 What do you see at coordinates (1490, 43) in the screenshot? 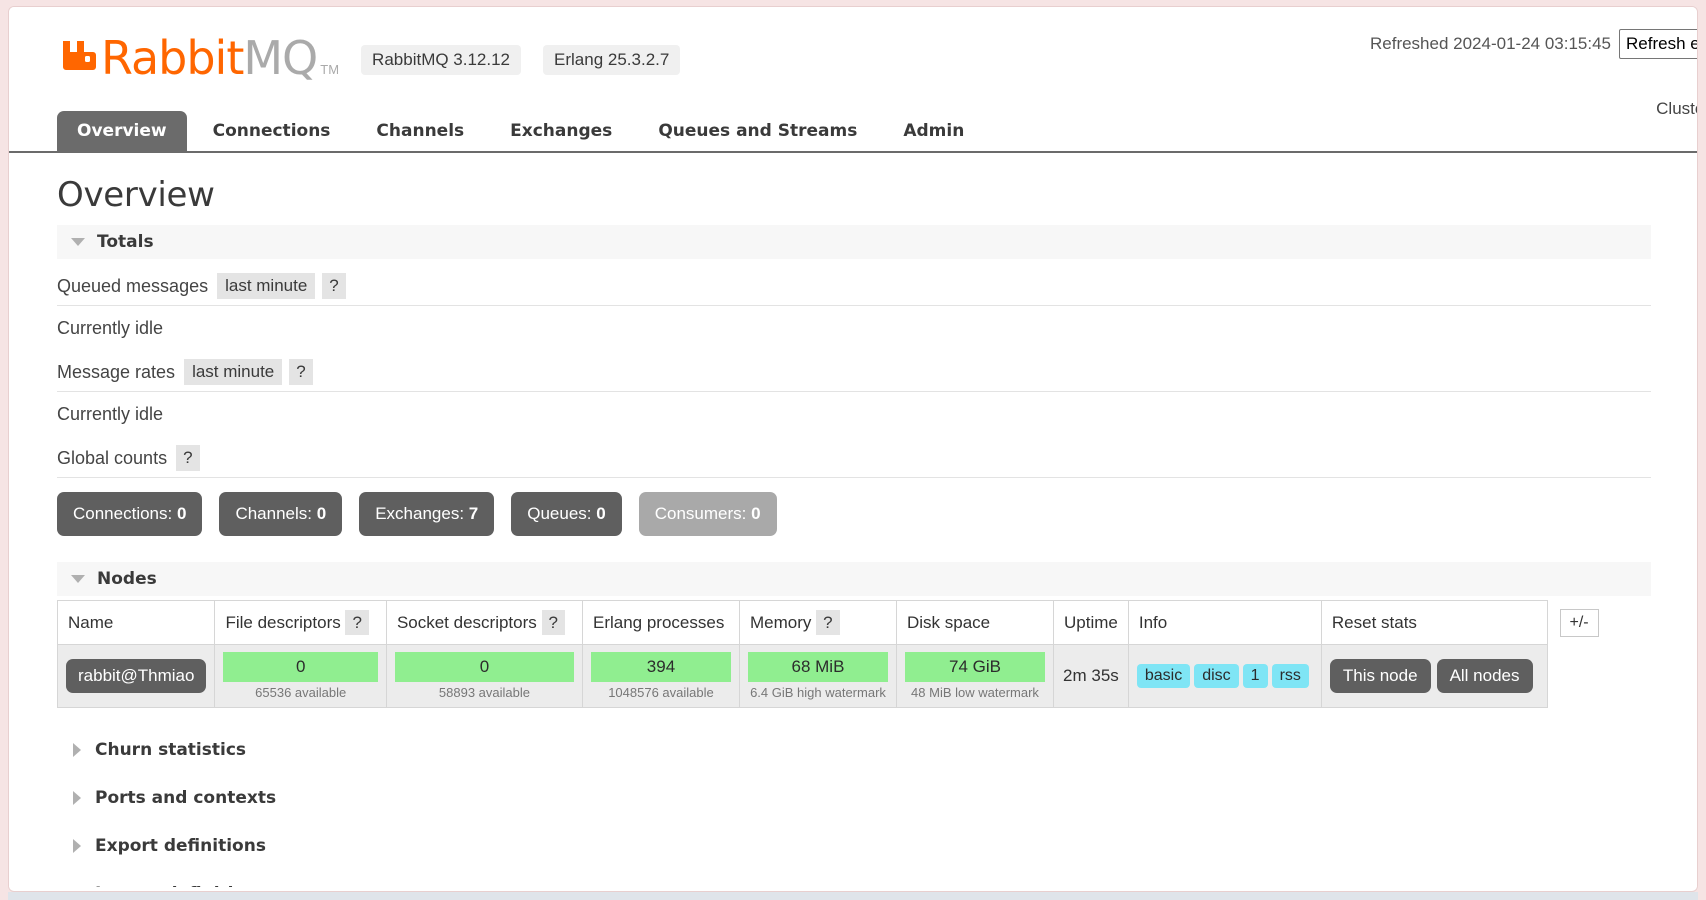
I see `refreshed-timestamp: Refreshed 2024-01-24 03:15:45` at bounding box center [1490, 43].